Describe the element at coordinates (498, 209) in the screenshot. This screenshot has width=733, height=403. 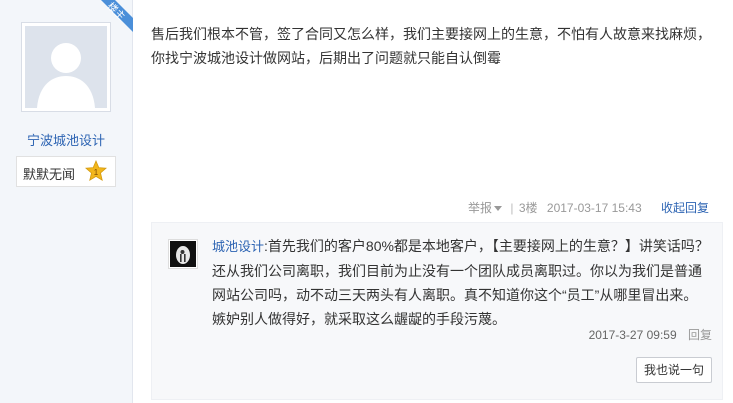
I see `caret-down-icon` at that location.